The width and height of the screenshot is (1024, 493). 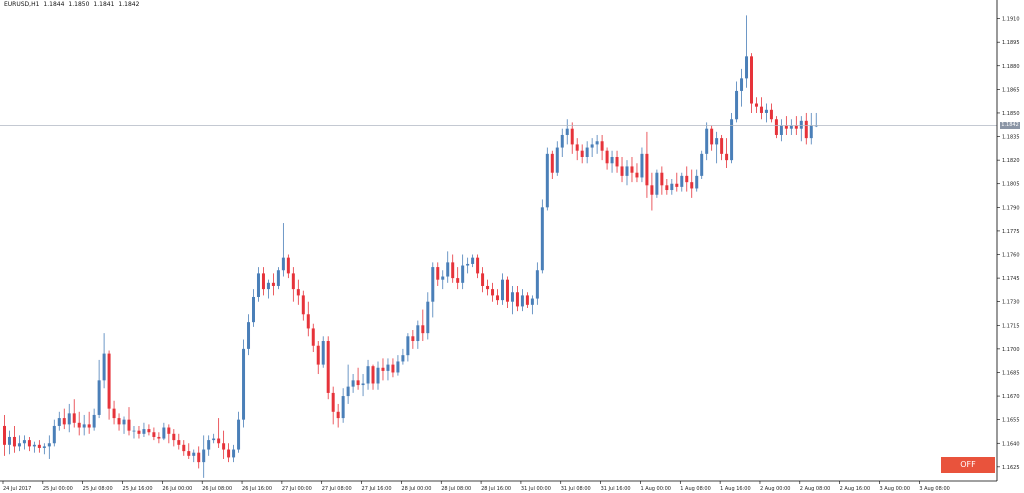 What do you see at coordinates (79, 4) in the screenshot?
I see `high-value: 1.1850` at bounding box center [79, 4].